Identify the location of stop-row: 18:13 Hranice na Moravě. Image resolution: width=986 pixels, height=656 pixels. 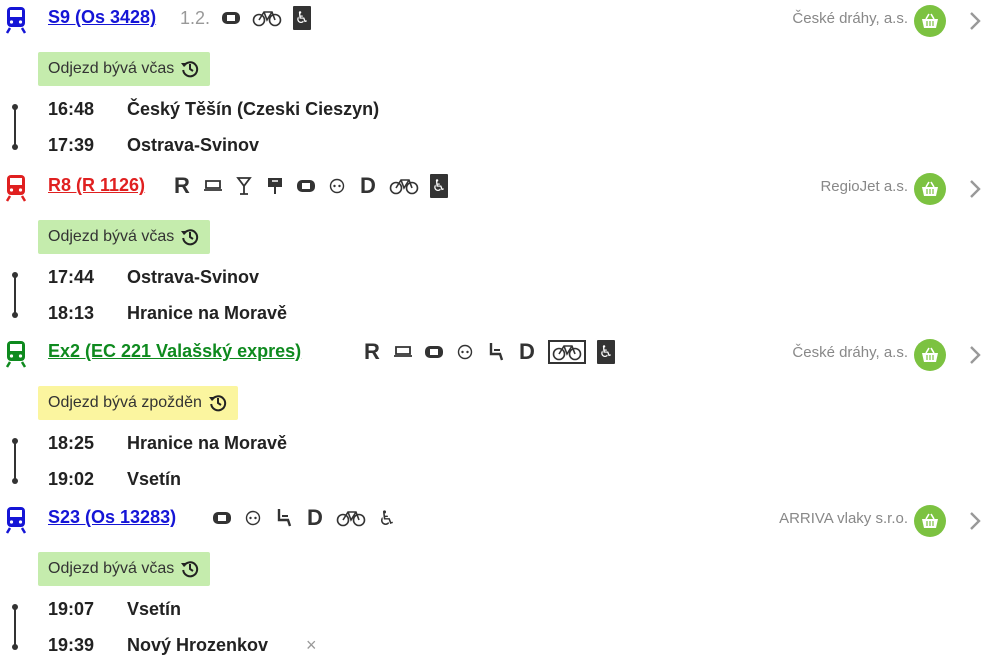
(167, 313).